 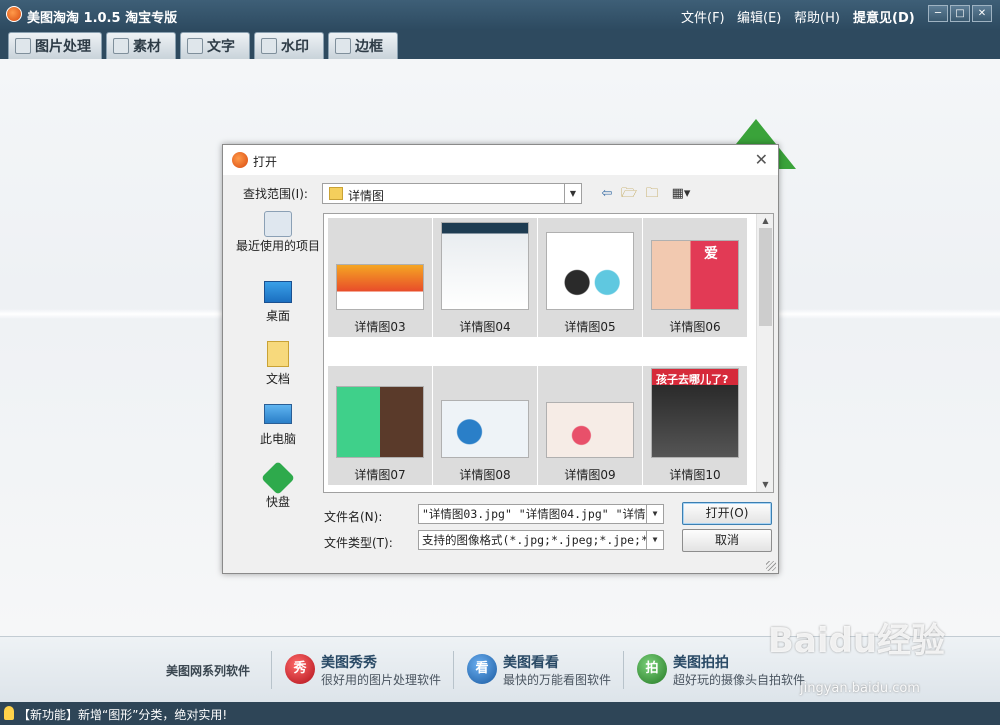 I want to click on file-item: 详情图07, so click(x=380, y=425).